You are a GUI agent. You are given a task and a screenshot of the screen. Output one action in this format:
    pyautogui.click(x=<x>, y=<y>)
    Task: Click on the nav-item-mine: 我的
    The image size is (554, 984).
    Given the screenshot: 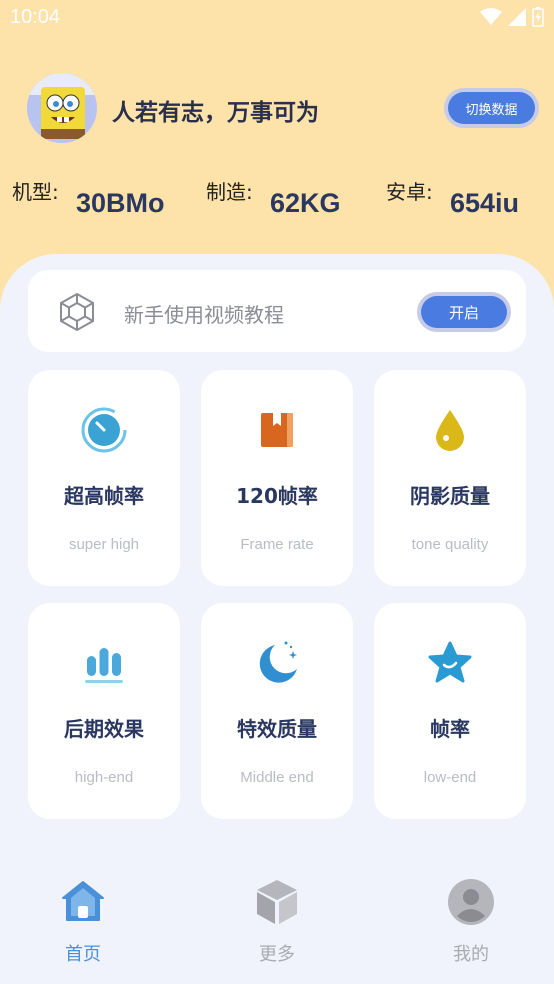 What is the action you would take?
    pyautogui.click(x=471, y=922)
    